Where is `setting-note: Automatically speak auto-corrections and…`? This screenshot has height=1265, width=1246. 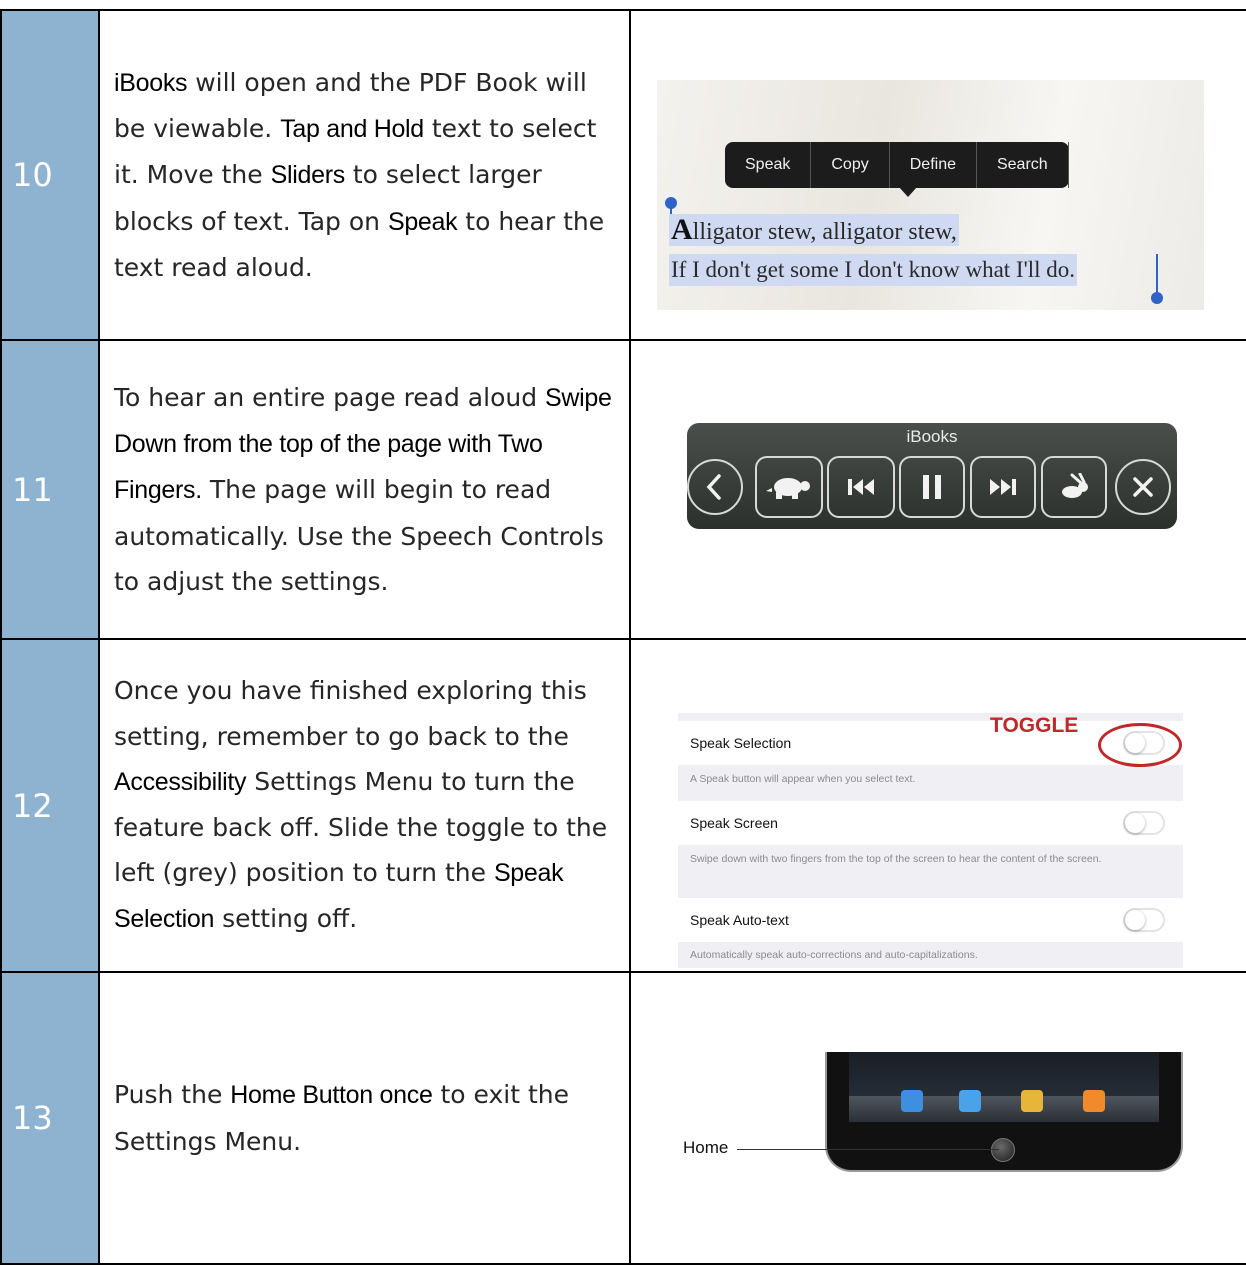 setting-note: Automatically speak auto-corrections and… is located at coordinates (834, 955).